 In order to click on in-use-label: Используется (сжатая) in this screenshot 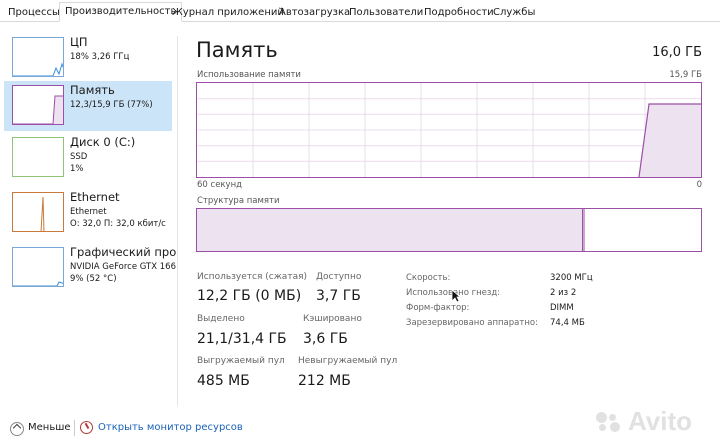, I will do `click(252, 277)`.